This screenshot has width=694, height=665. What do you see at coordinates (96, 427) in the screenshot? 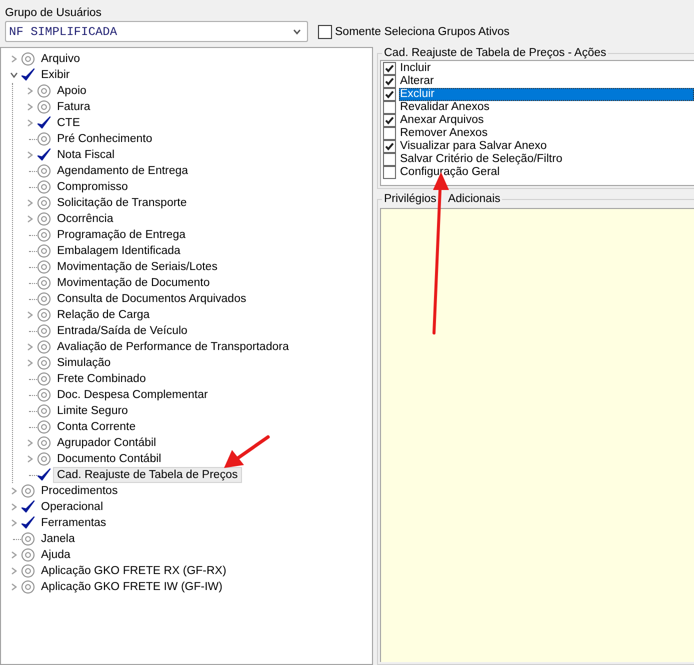
I see `tree-item: Conta Corrente` at bounding box center [96, 427].